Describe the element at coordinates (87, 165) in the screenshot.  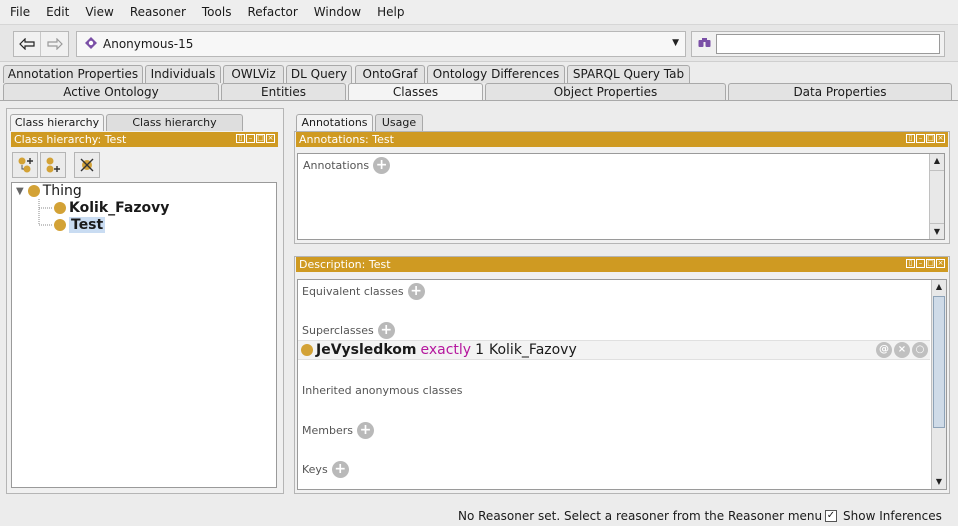
I see `delete-class-button` at that location.